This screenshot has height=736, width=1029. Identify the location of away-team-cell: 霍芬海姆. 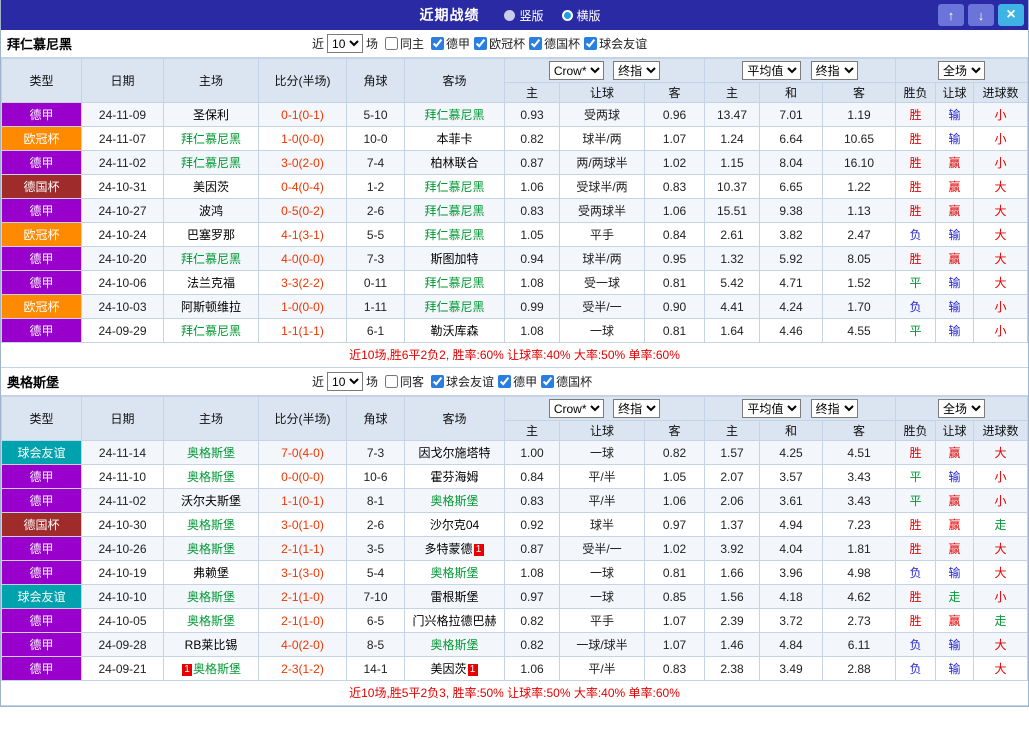
(454, 476).